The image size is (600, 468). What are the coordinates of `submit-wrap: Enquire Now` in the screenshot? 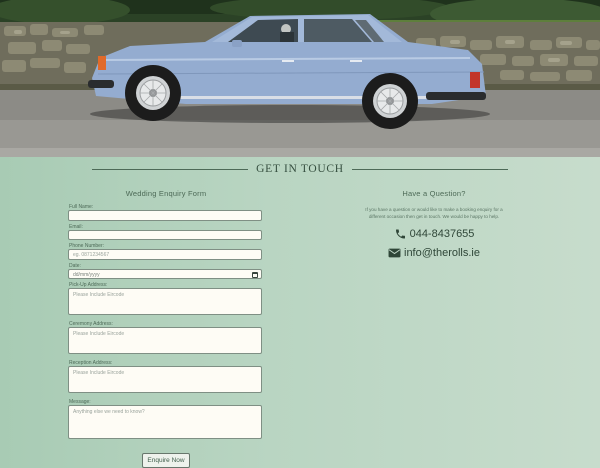 It's located at (166, 458).